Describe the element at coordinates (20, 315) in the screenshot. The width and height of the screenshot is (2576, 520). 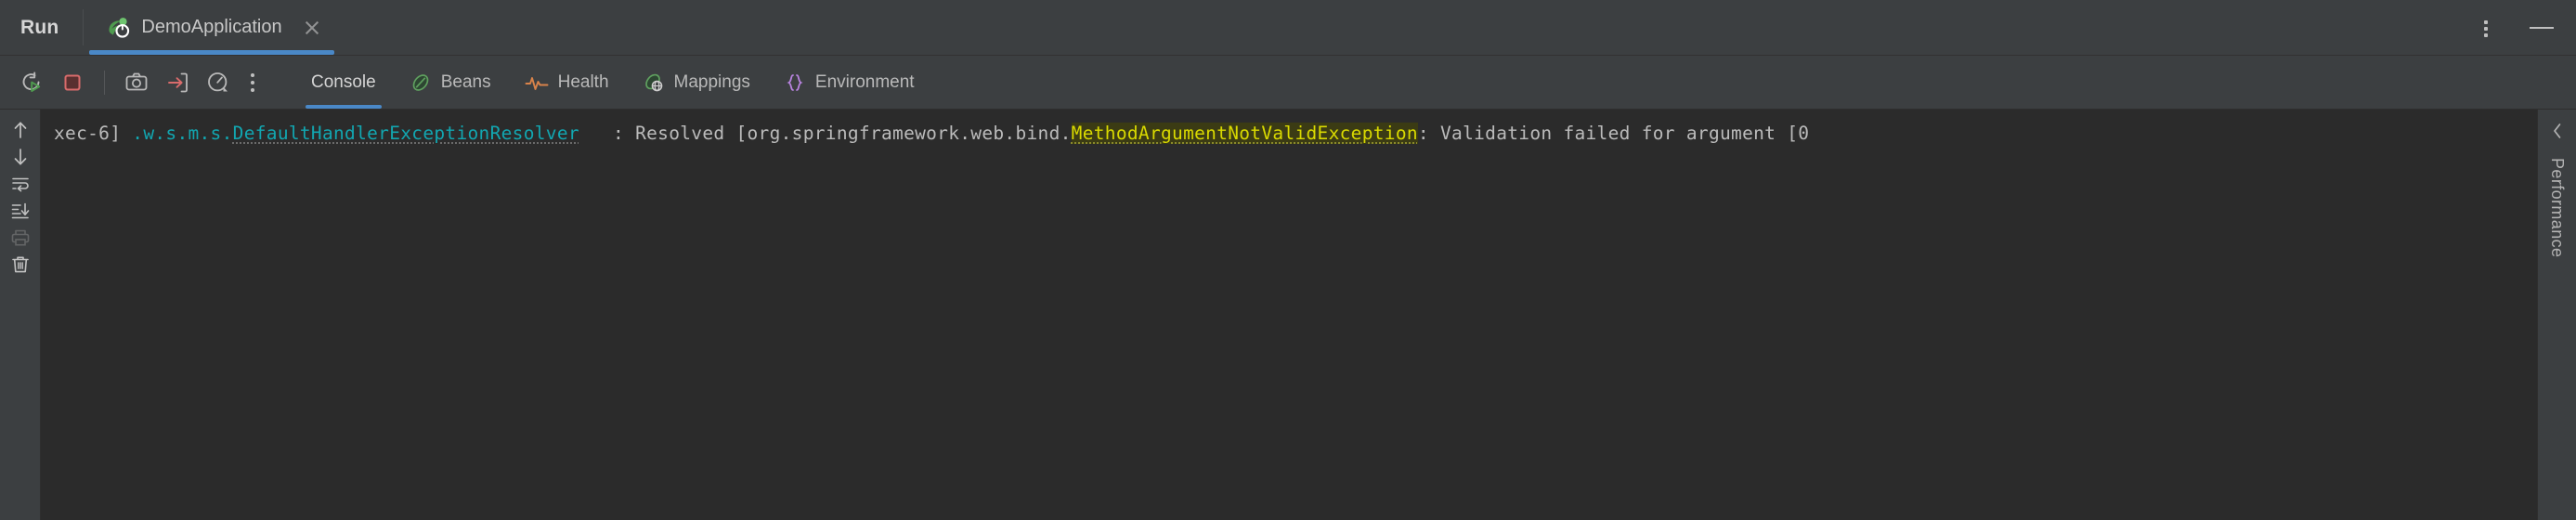
I see `console-side-toolbar` at that location.